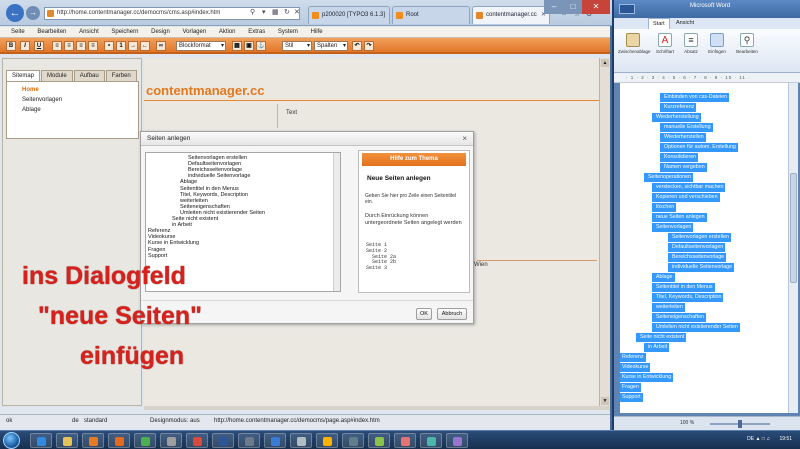  I want to click on menu-item: Hilfe, so click(317, 32).